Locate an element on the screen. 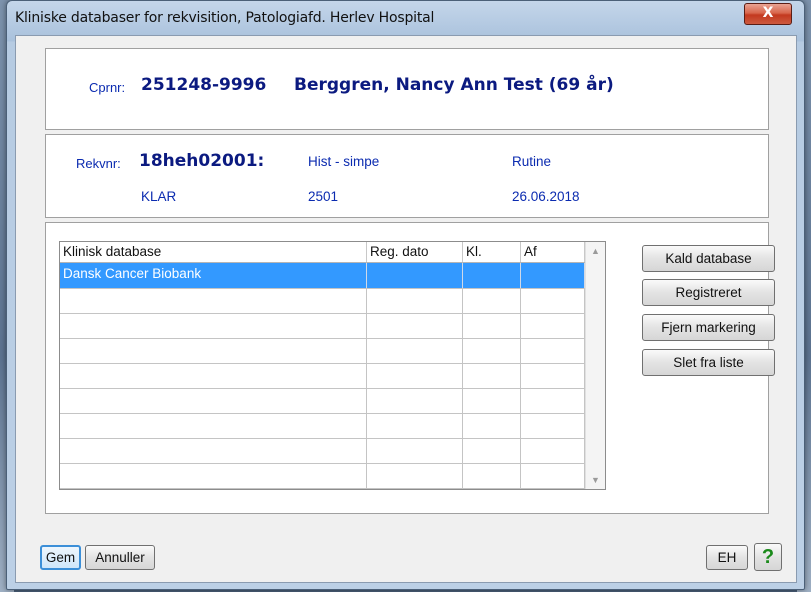 The height and width of the screenshot is (592, 811). call-database-button: Kald database is located at coordinates (708, 258).